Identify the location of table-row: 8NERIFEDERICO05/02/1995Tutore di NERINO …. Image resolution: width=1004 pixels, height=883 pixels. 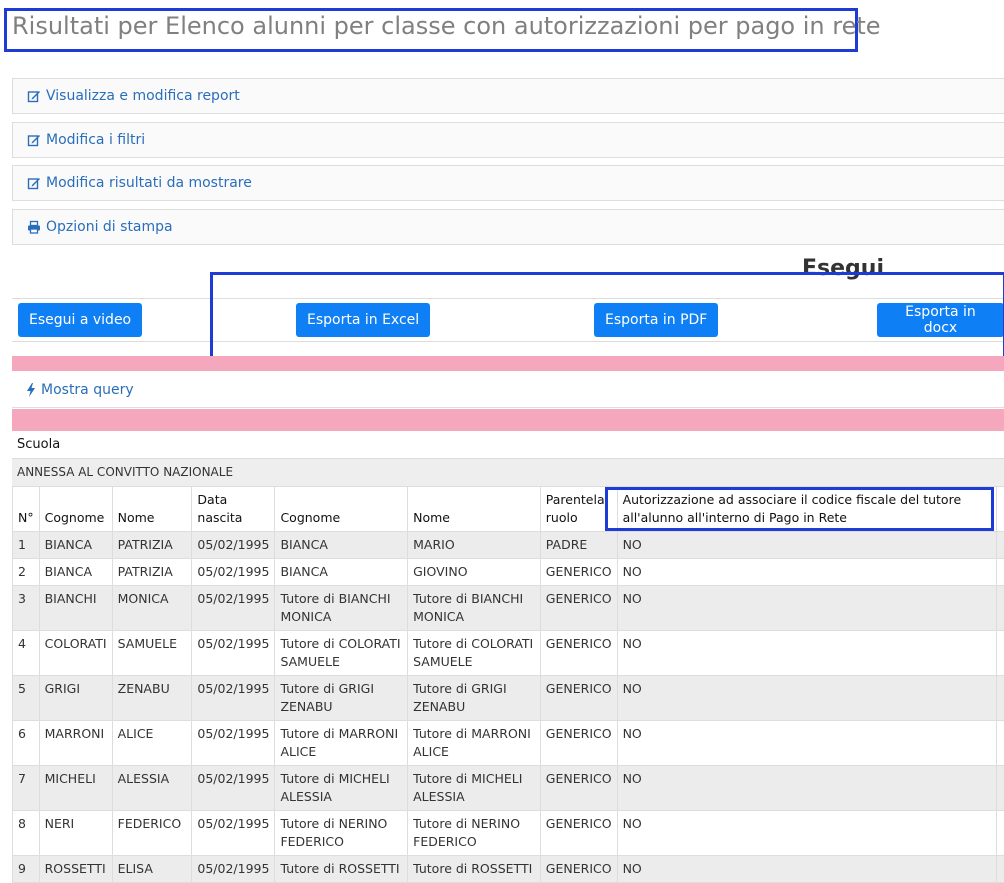
(508, 833).